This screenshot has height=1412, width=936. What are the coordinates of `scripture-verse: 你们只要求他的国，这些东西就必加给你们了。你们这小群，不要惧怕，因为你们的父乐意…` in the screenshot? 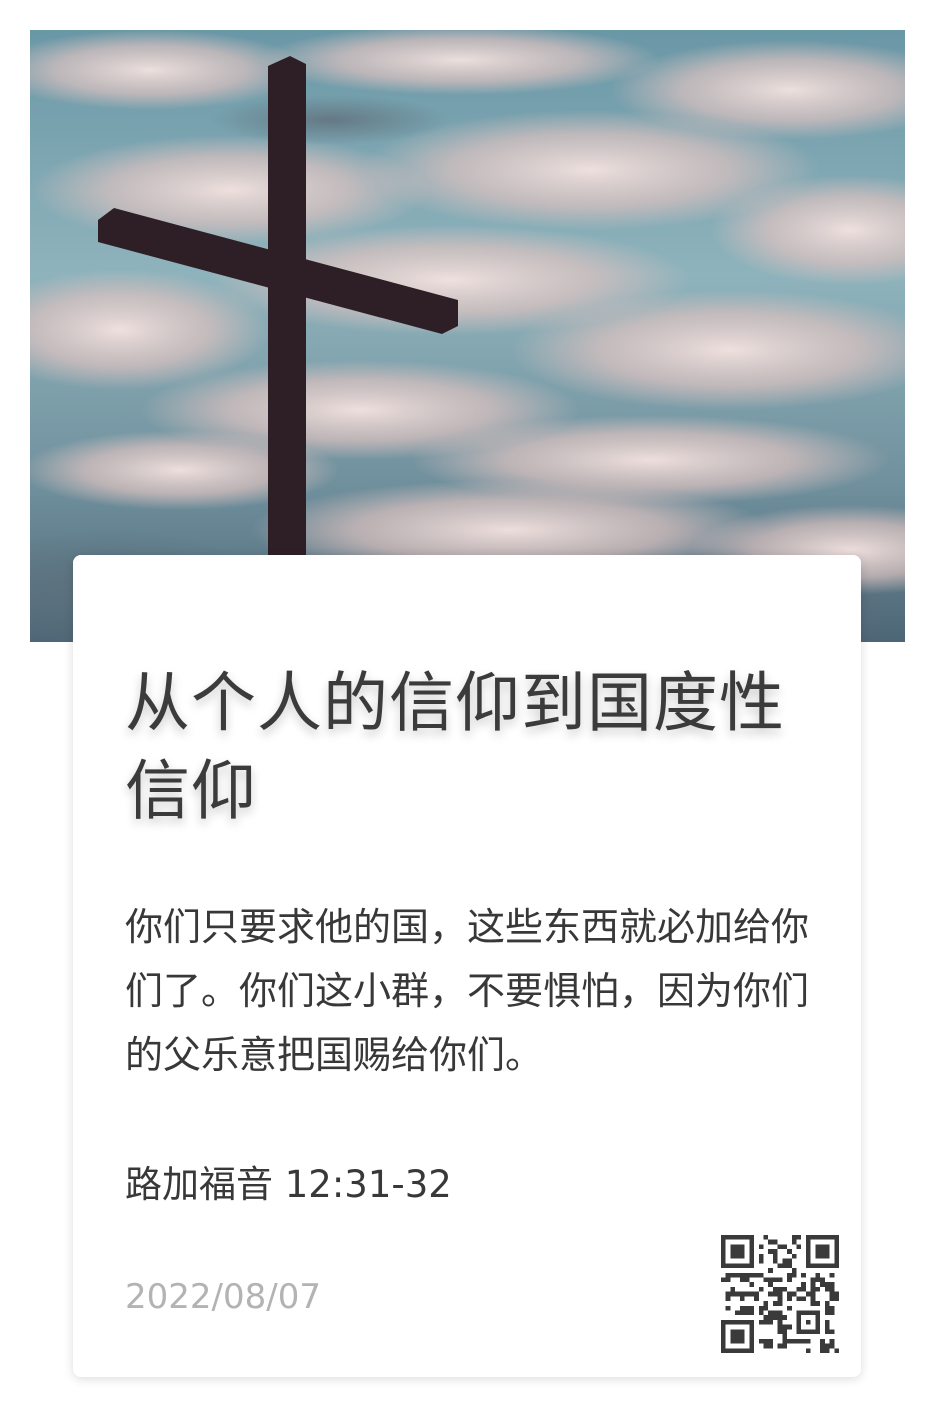 It's located at (467, 991).